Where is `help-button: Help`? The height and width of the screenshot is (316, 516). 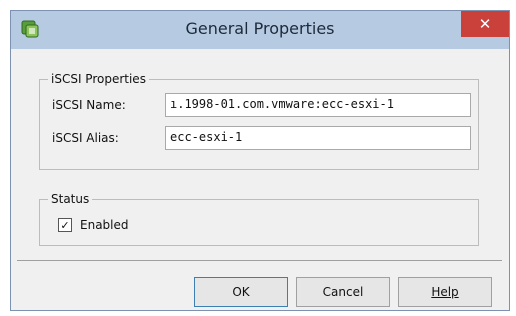 help-button: Help is located at coordinates (445, 292).